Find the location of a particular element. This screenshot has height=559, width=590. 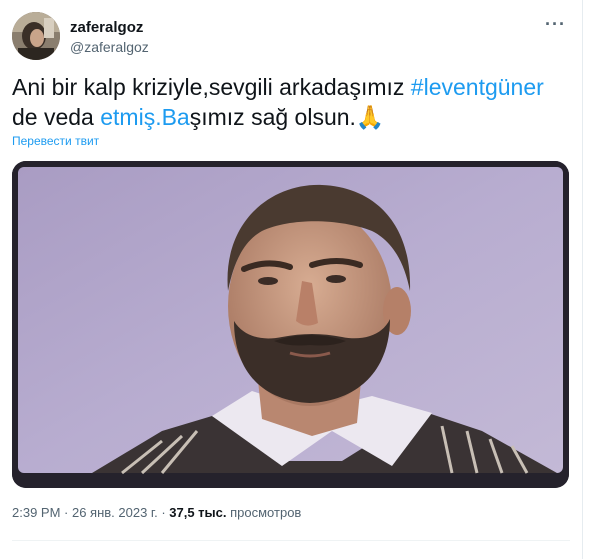

author-names: zaferalgoz @zaferalgoz is located at coordinates (109, 37).